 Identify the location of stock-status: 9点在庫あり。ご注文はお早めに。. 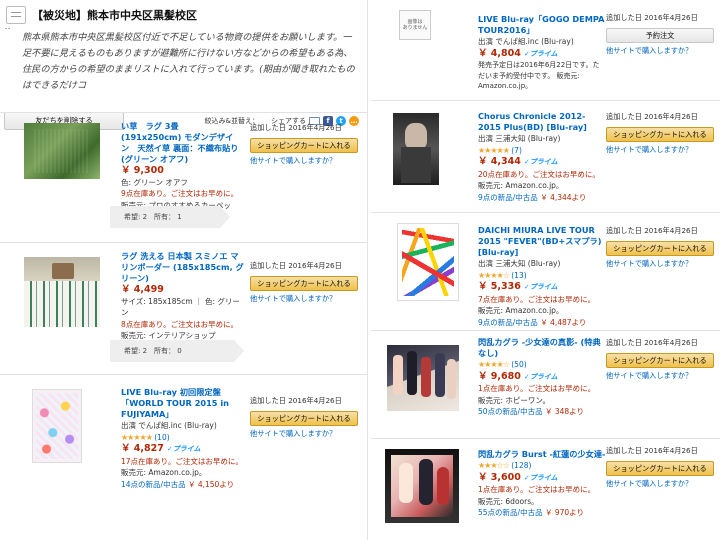
(180, 193).